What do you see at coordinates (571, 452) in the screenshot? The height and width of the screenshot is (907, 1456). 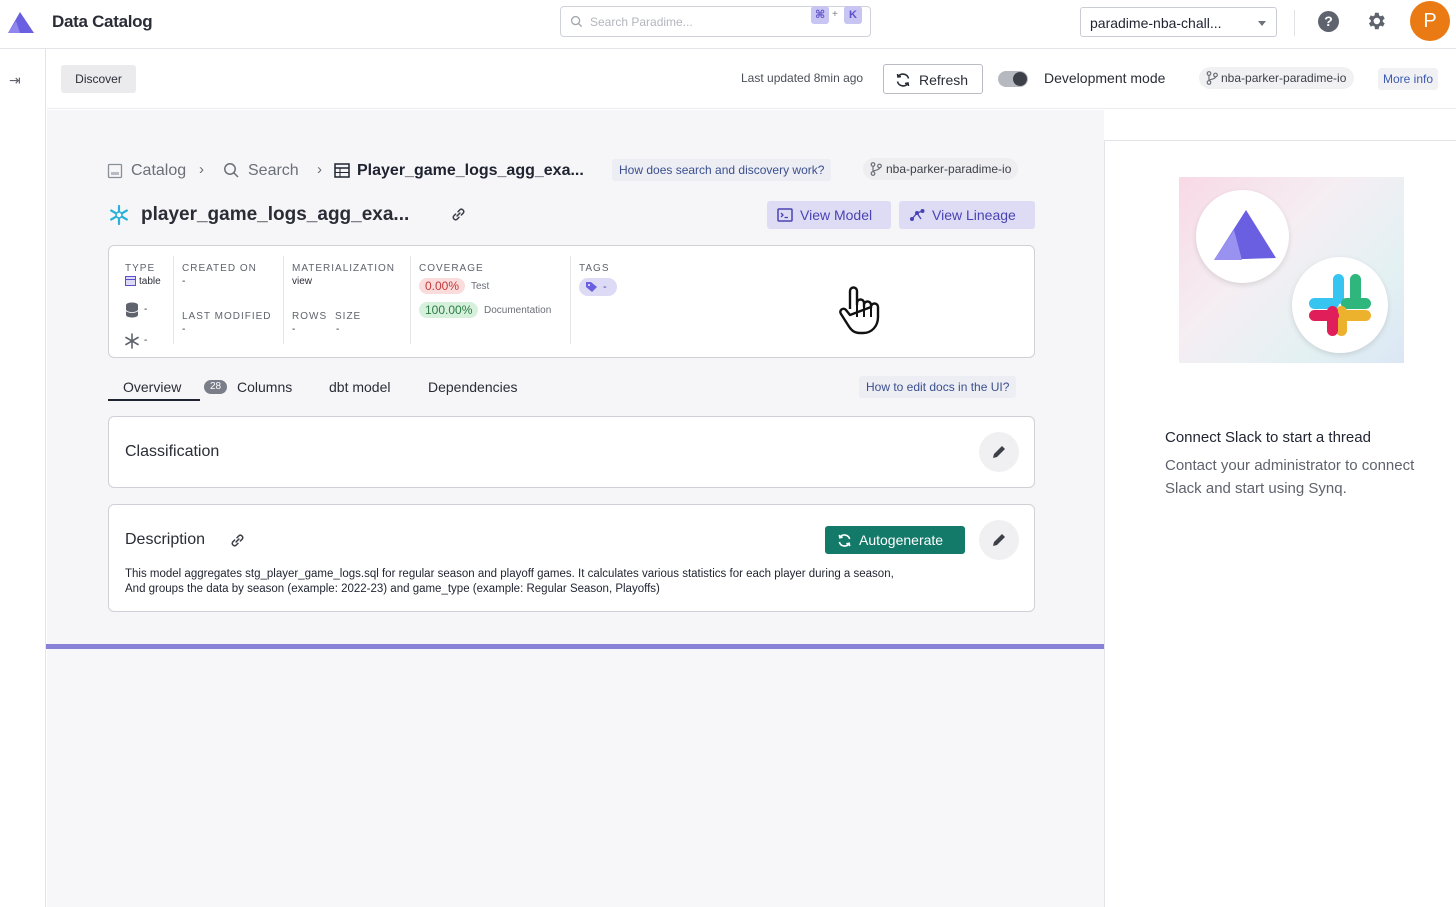 I see `classification-panel: Classification` at bounding box center [571, 452].